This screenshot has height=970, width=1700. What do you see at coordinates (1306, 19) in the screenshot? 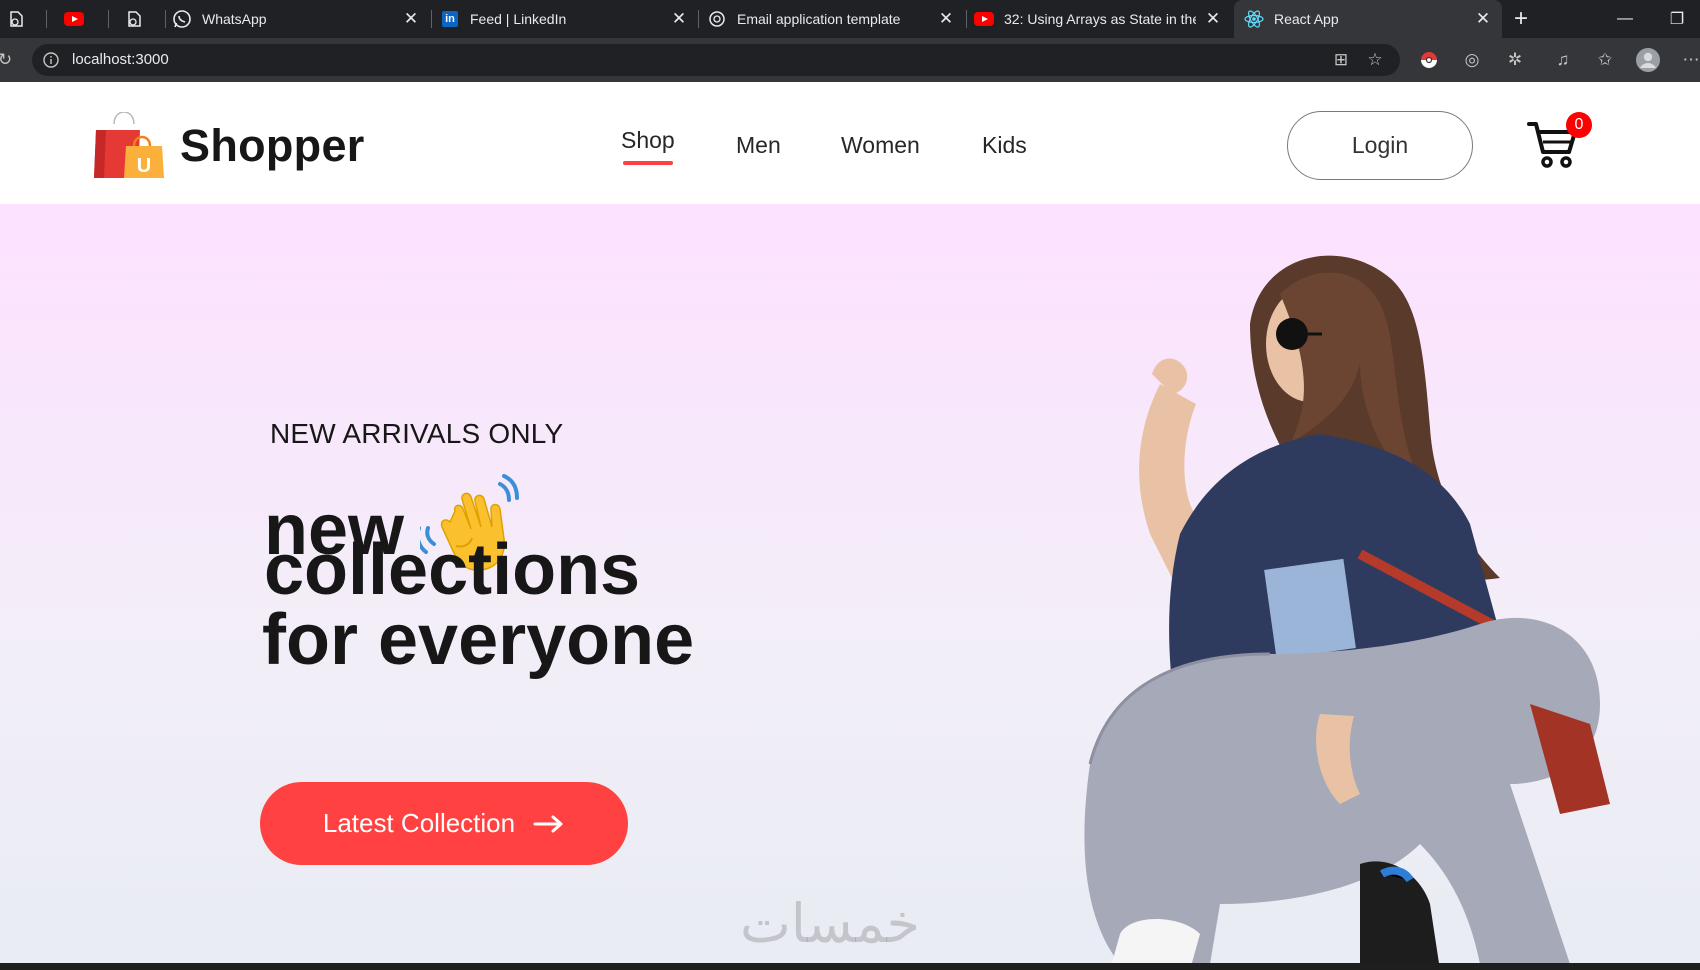
I see `tab-title: React App` at bounding box center [1306, 19].